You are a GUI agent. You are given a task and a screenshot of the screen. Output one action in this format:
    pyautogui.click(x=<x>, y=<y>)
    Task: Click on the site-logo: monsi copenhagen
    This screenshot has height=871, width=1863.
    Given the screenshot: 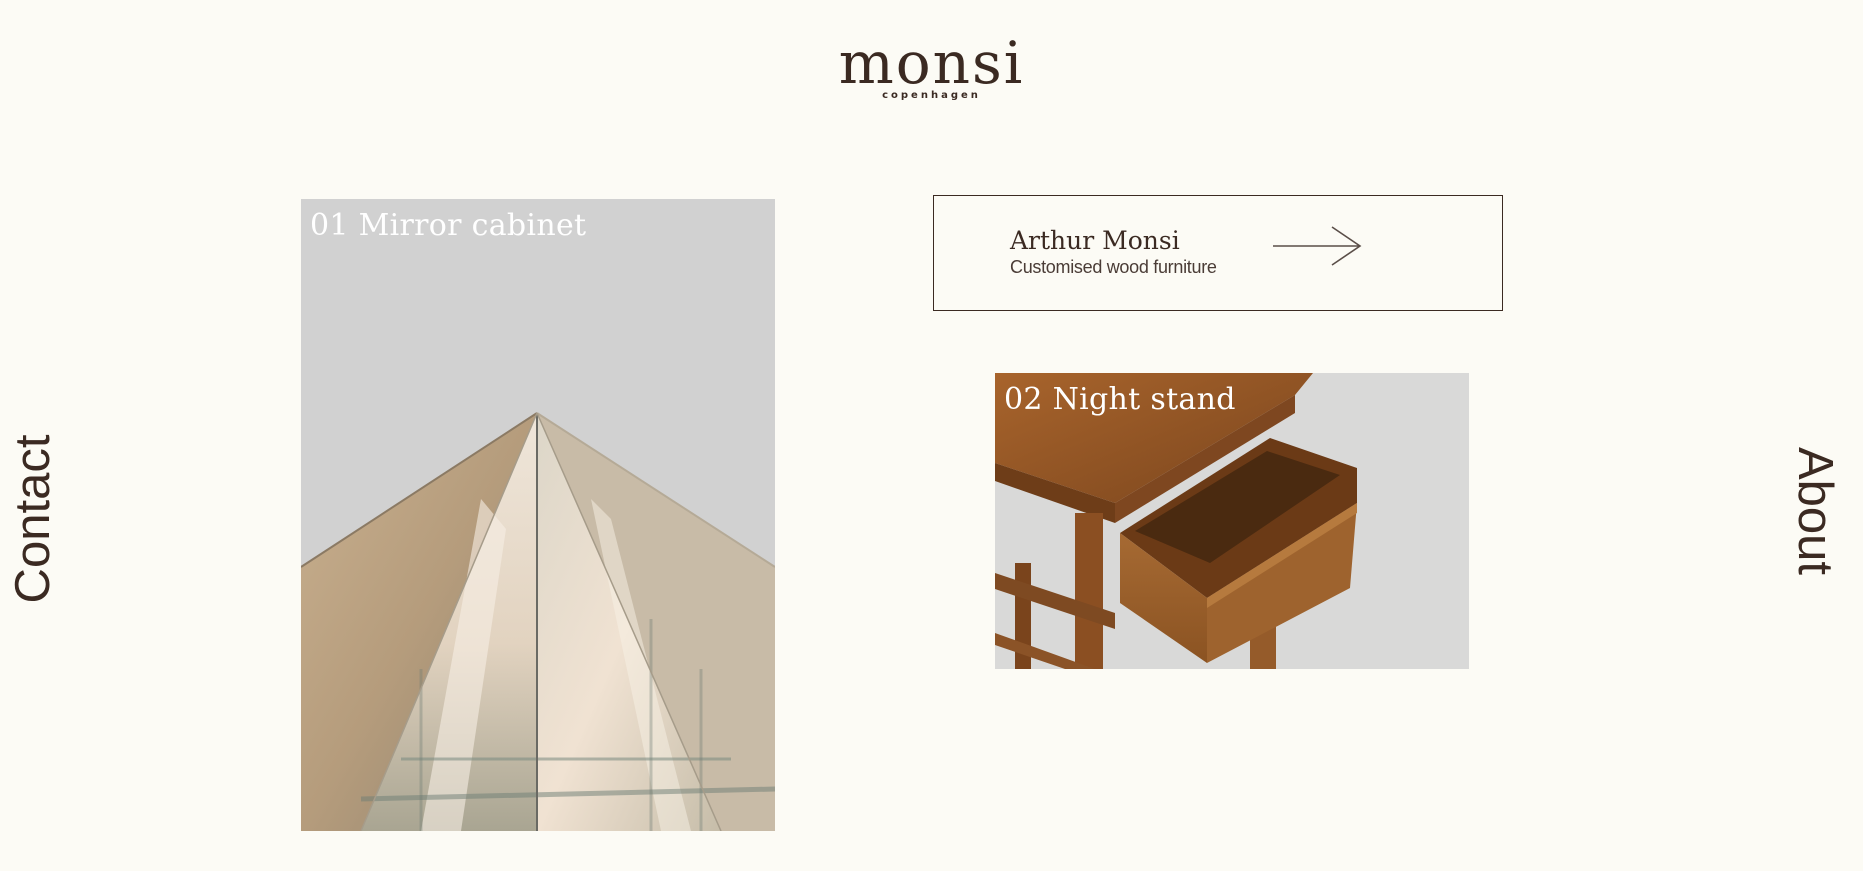 What is the action you would take?
    pyautogui.click(x=931, y=67)
    